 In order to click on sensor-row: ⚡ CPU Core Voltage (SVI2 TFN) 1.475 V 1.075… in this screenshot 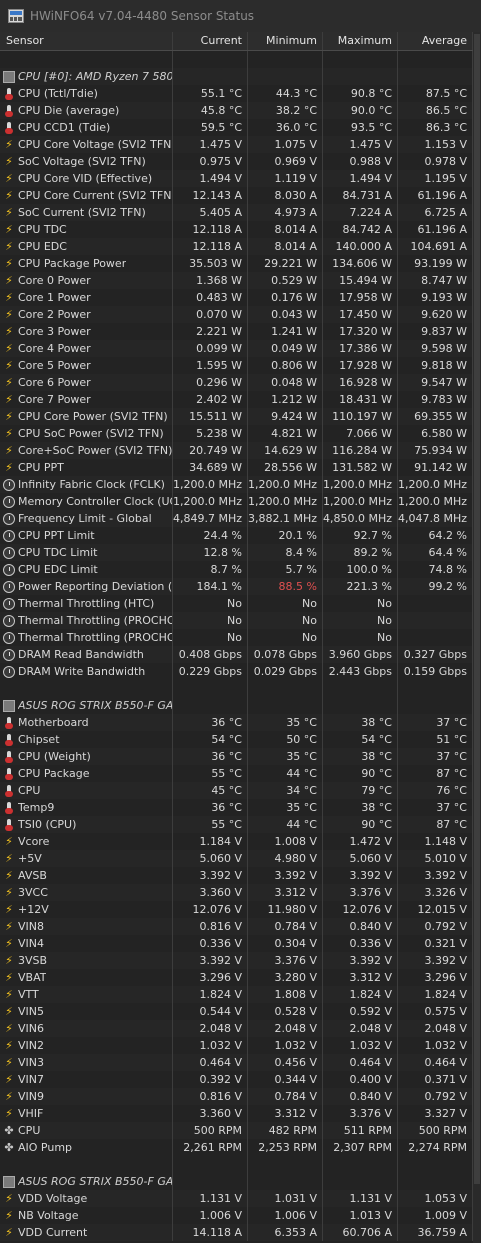, I will do `click(236, 144)`.